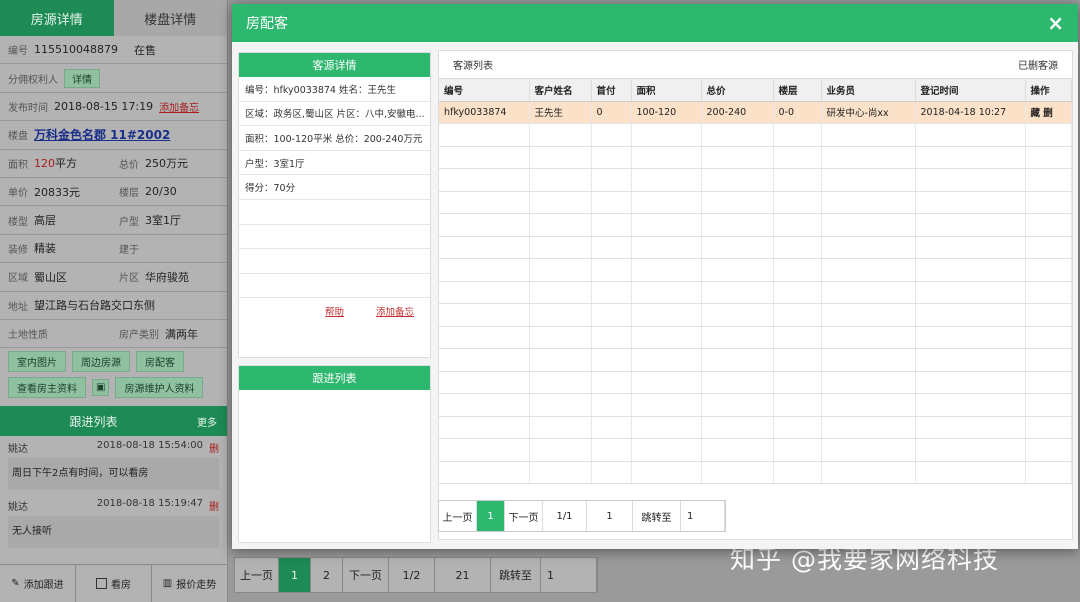 The height and width of the screenshot is (602, 1080). What do you see at coordinates (47, 387) in the screenshot?
I see `view-owner-button: 查看房主资料` at bounding box center [47, 387].